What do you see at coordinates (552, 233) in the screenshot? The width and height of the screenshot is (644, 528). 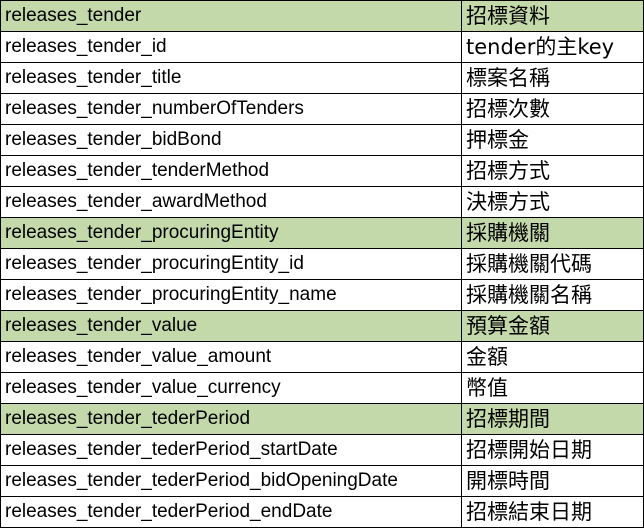 I see `field-description-cell: 採購機關` at bounding box center [552, 233].